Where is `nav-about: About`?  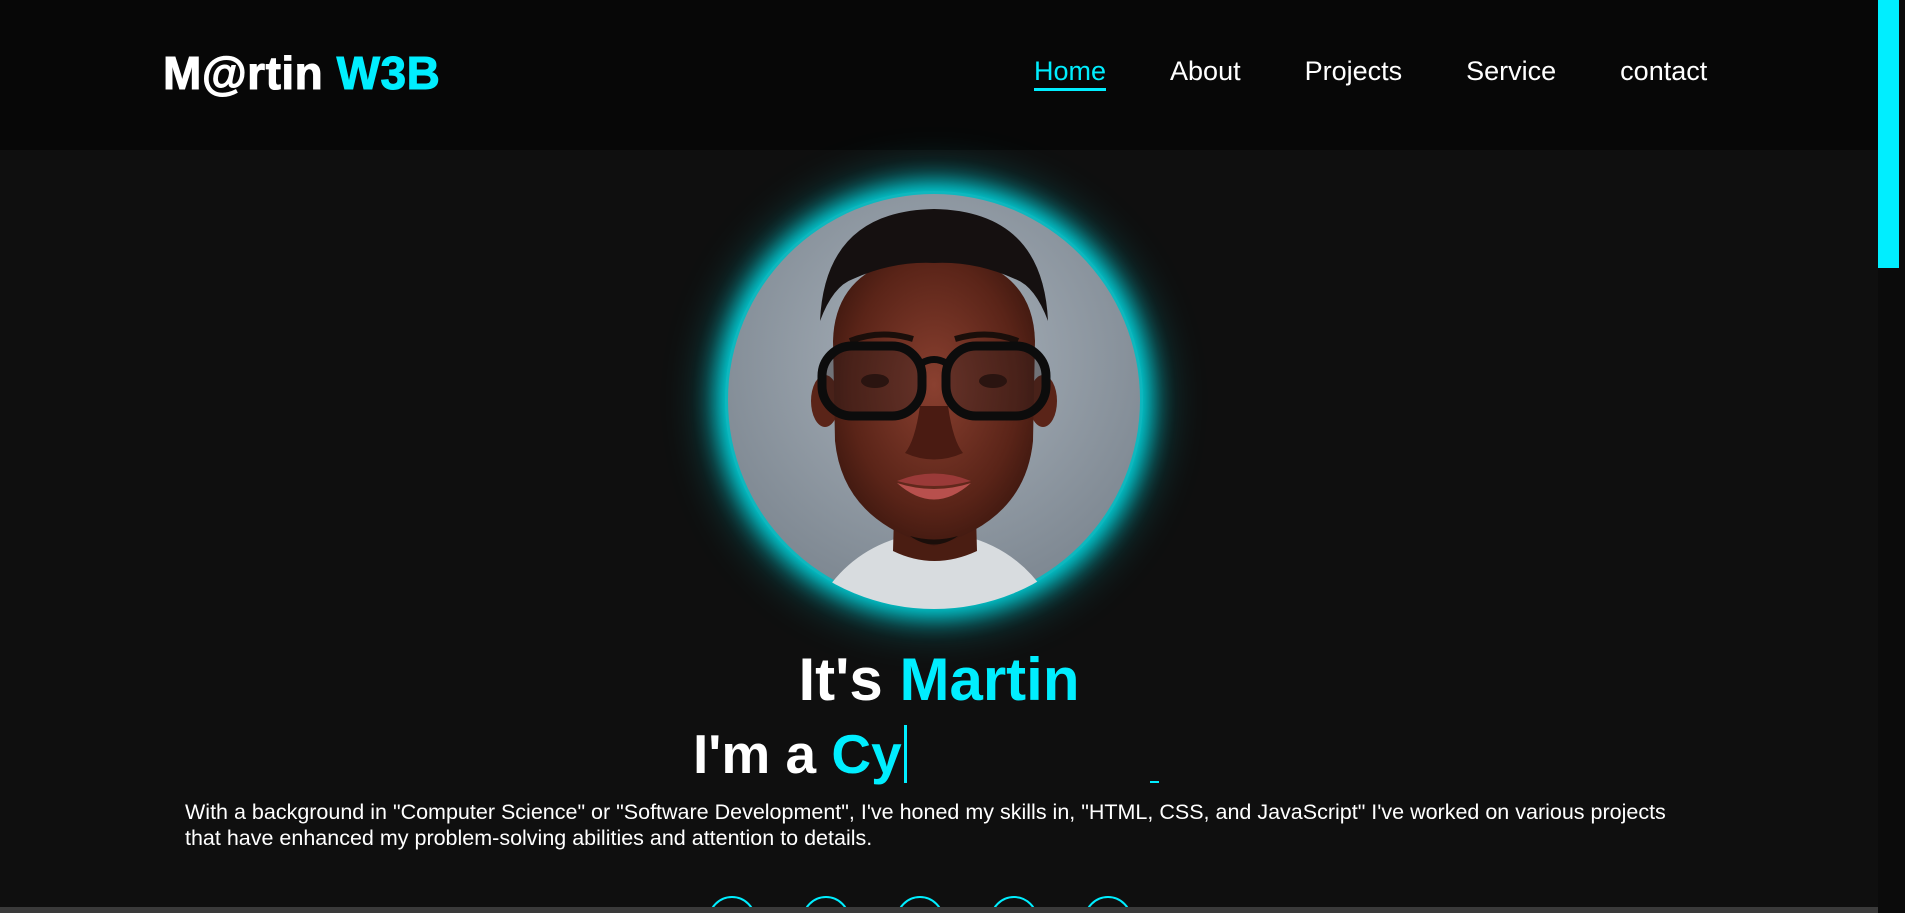 nav-about: About is located at coordinates (1205, 71).